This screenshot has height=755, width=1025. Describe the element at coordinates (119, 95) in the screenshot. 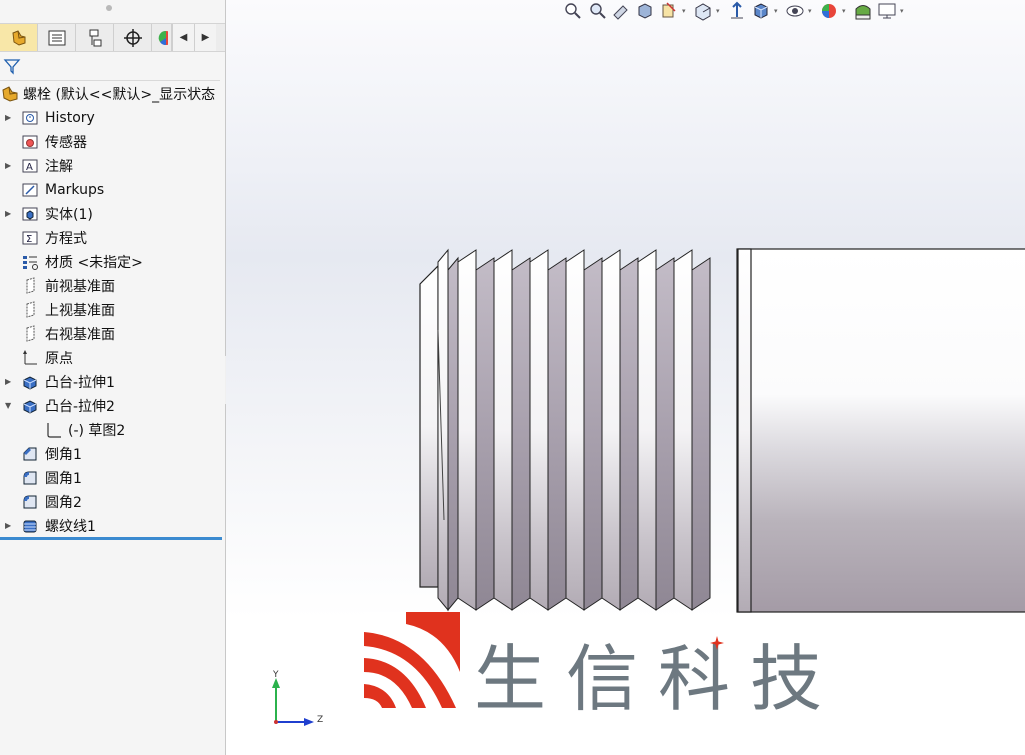

I see `root-label: 螺栓 (默认<<默认>_显示状态` at that location.